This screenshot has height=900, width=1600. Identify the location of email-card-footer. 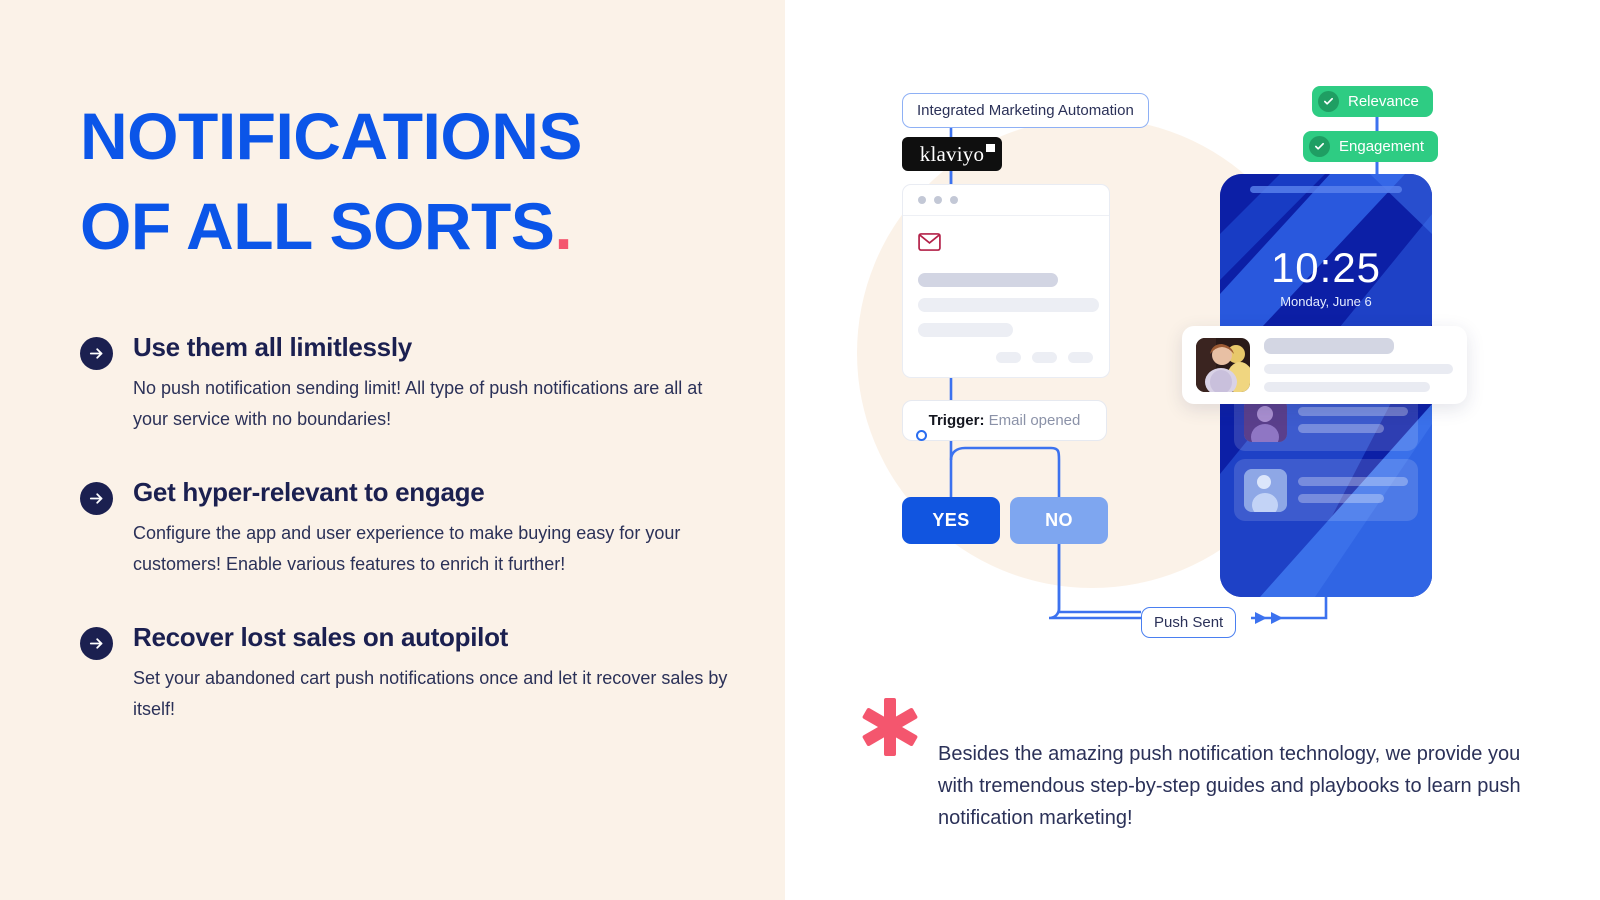
(1044, 357).